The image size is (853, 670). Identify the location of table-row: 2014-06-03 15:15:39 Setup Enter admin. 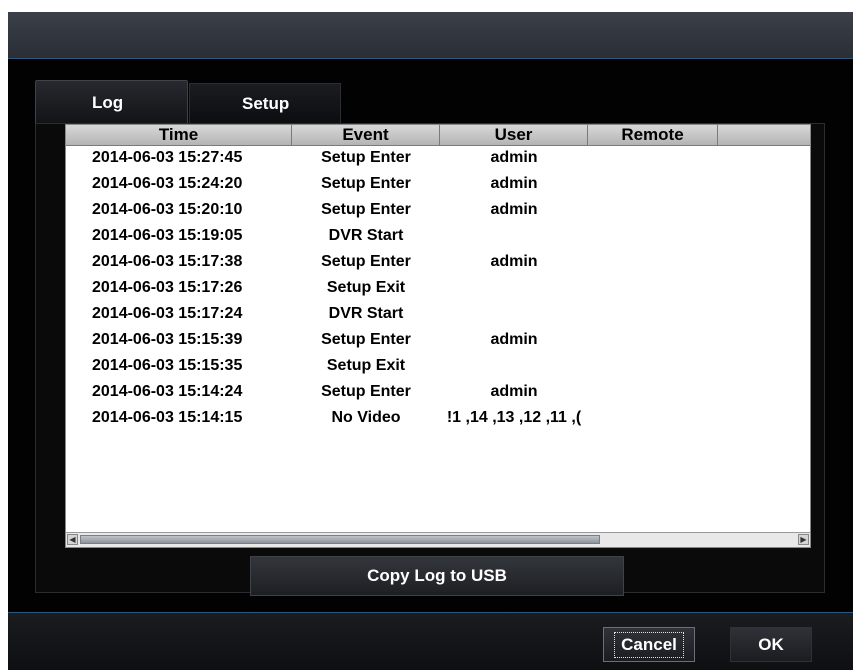
(438, 340).